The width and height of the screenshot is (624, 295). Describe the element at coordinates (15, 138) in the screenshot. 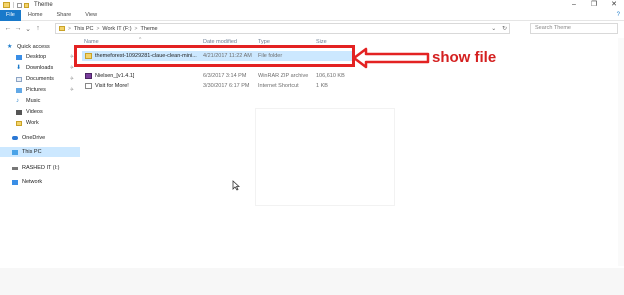

I see `cloud-icon` at that location.